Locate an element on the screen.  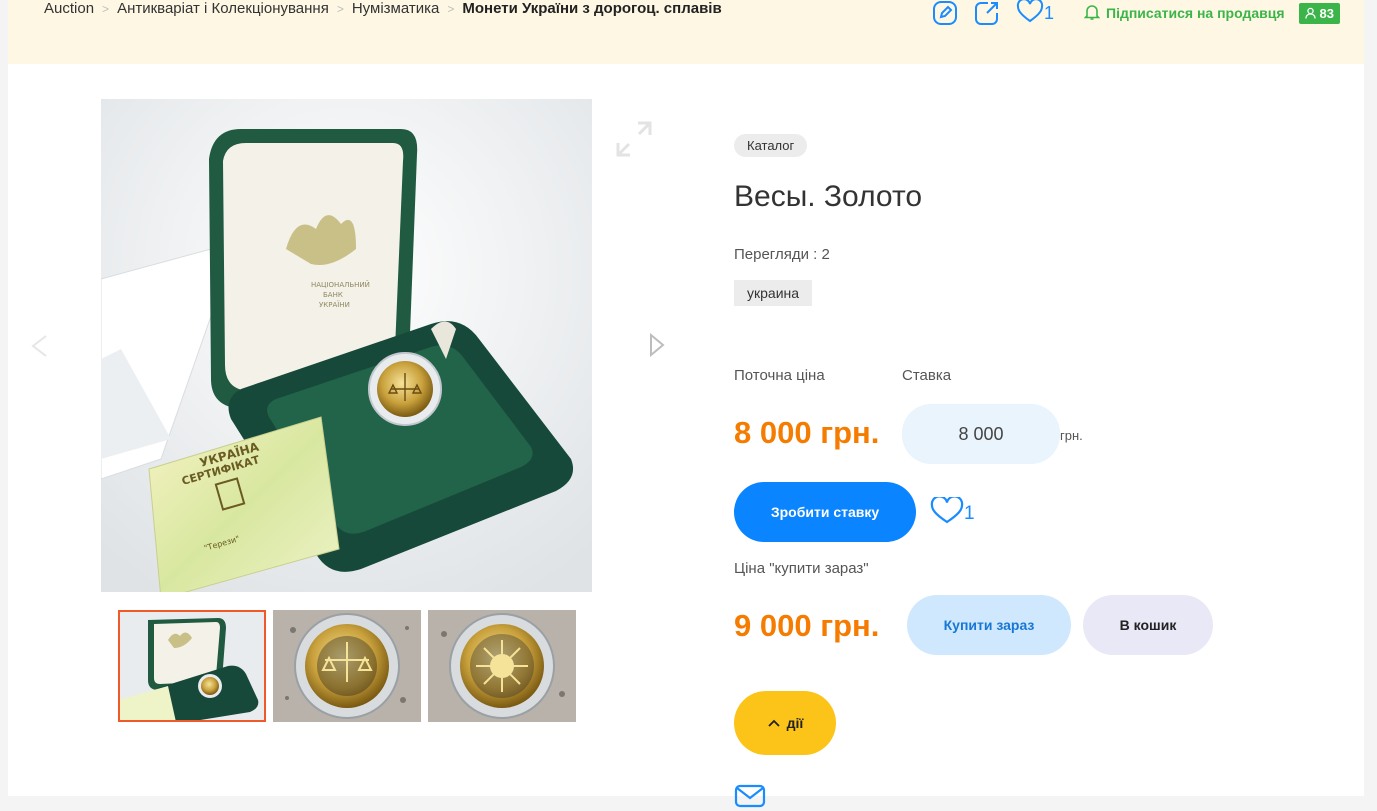
gallery-prev-button is located at coordinates (40, 348).